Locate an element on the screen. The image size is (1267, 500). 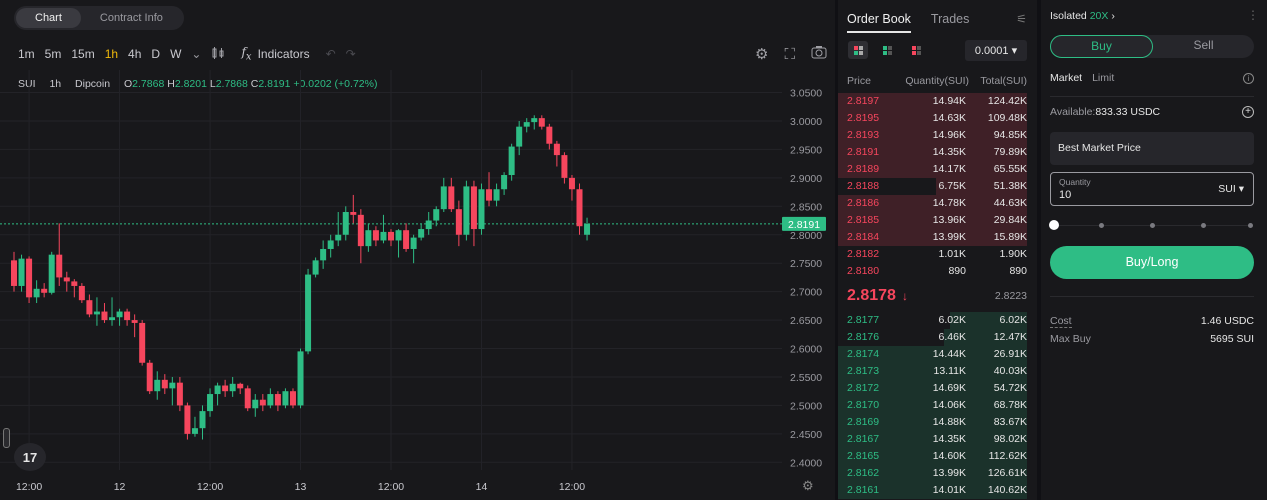
quantity-field: Quantity 10 SUI ▾ is located at coordinates (1152, 189).